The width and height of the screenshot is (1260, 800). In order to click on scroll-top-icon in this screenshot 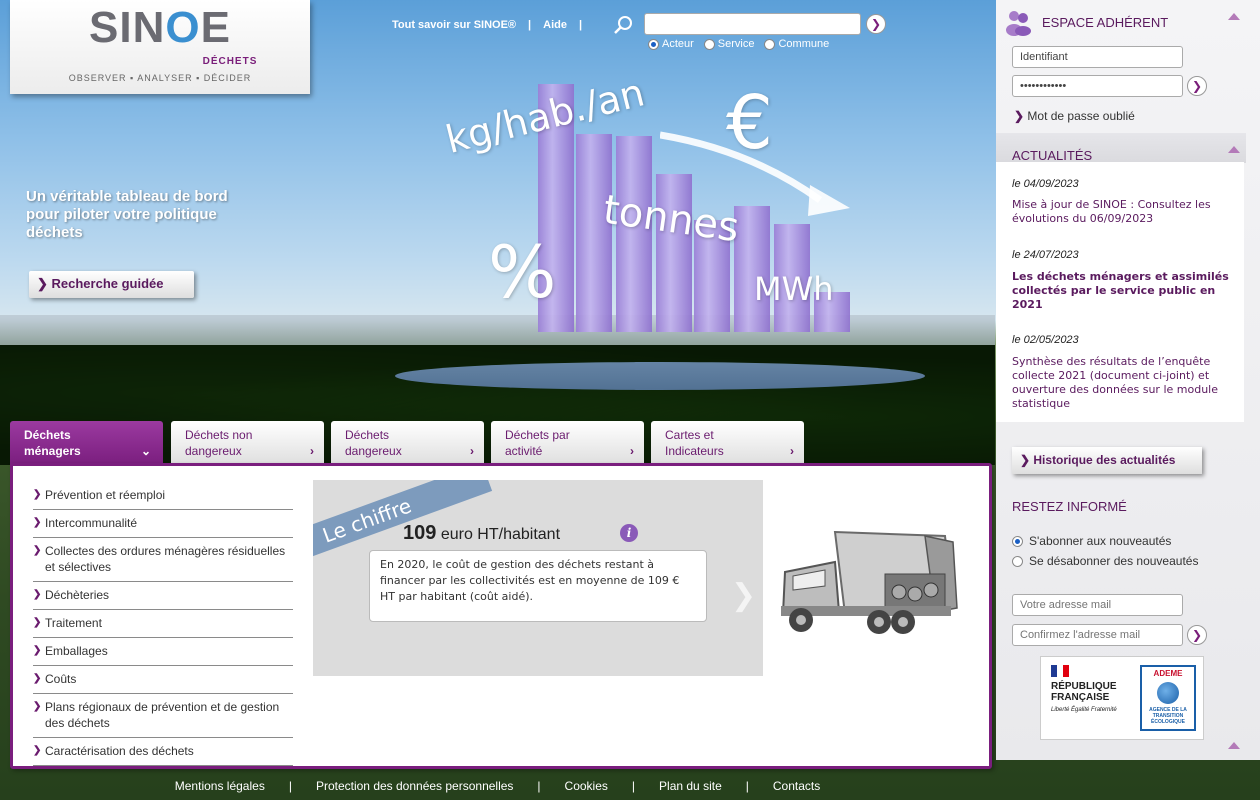, I will do `click(1234, 745)`.